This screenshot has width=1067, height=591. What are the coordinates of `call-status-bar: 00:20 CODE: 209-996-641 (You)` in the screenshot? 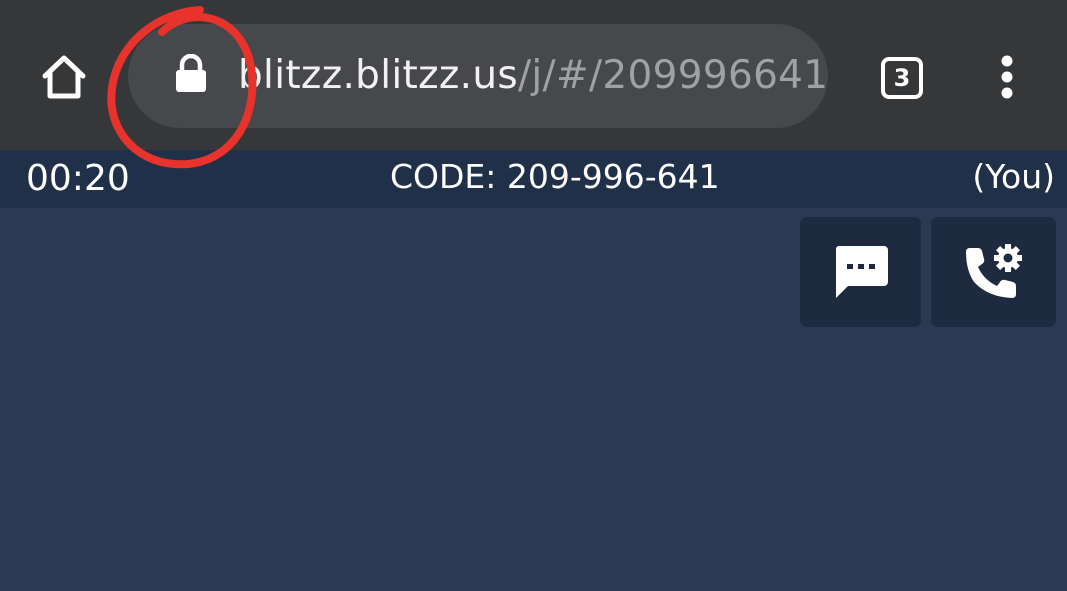 It's located at (533, 179).